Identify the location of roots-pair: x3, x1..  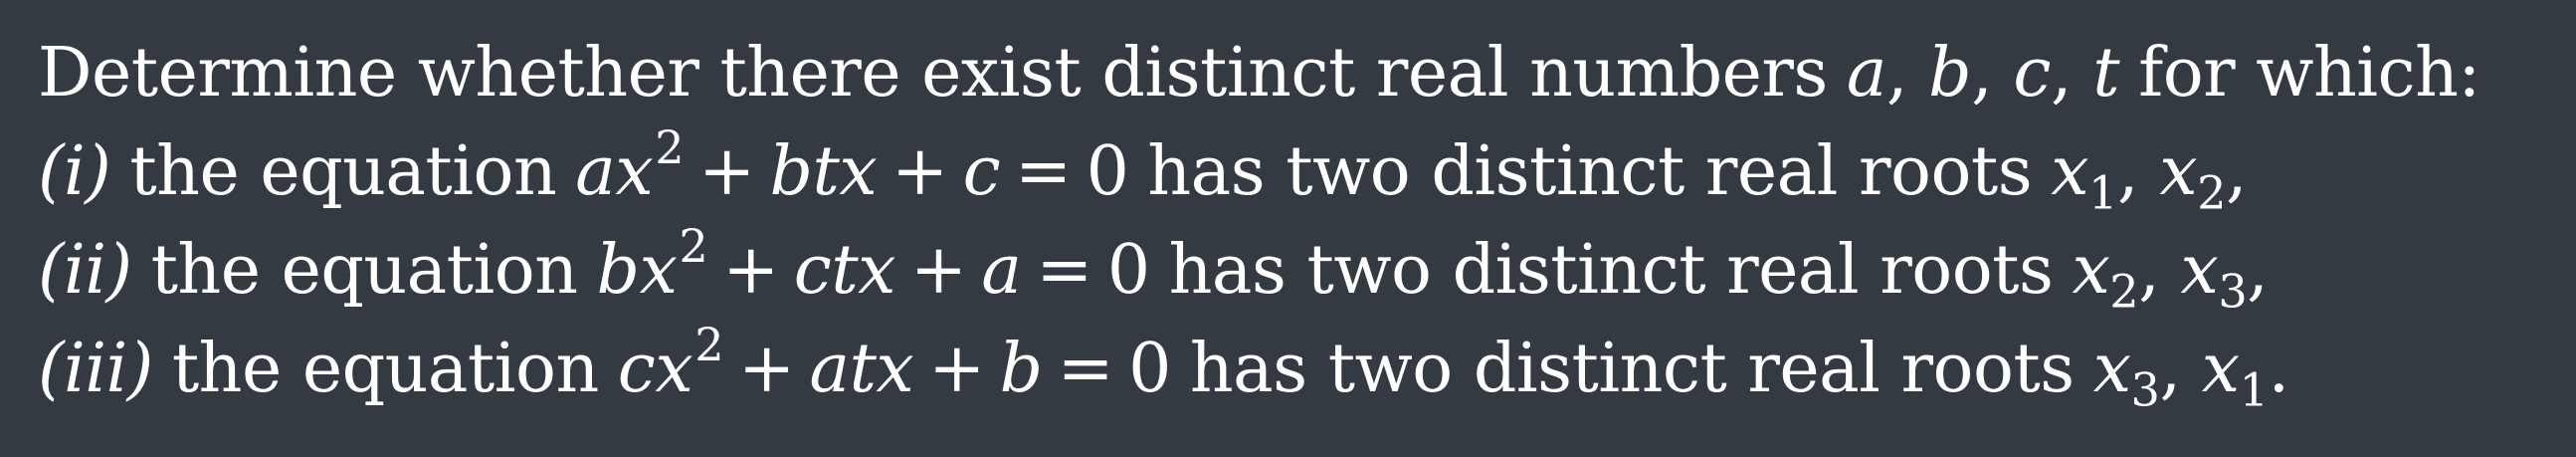
(2190, 373).